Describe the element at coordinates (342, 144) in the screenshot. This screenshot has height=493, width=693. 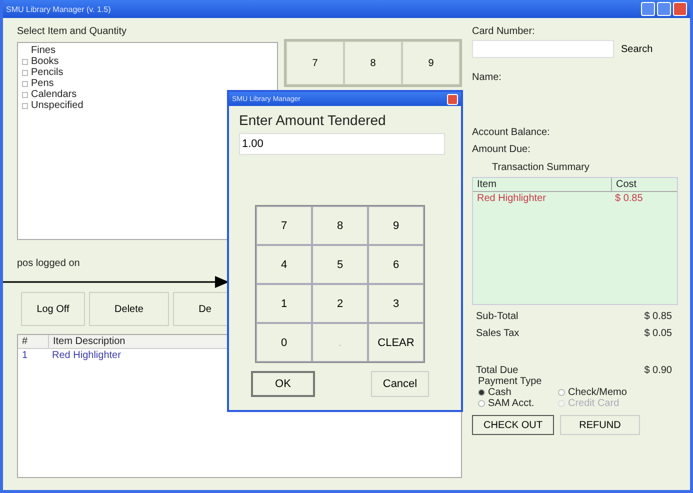
I see `amount-field: 1.00` at that location.